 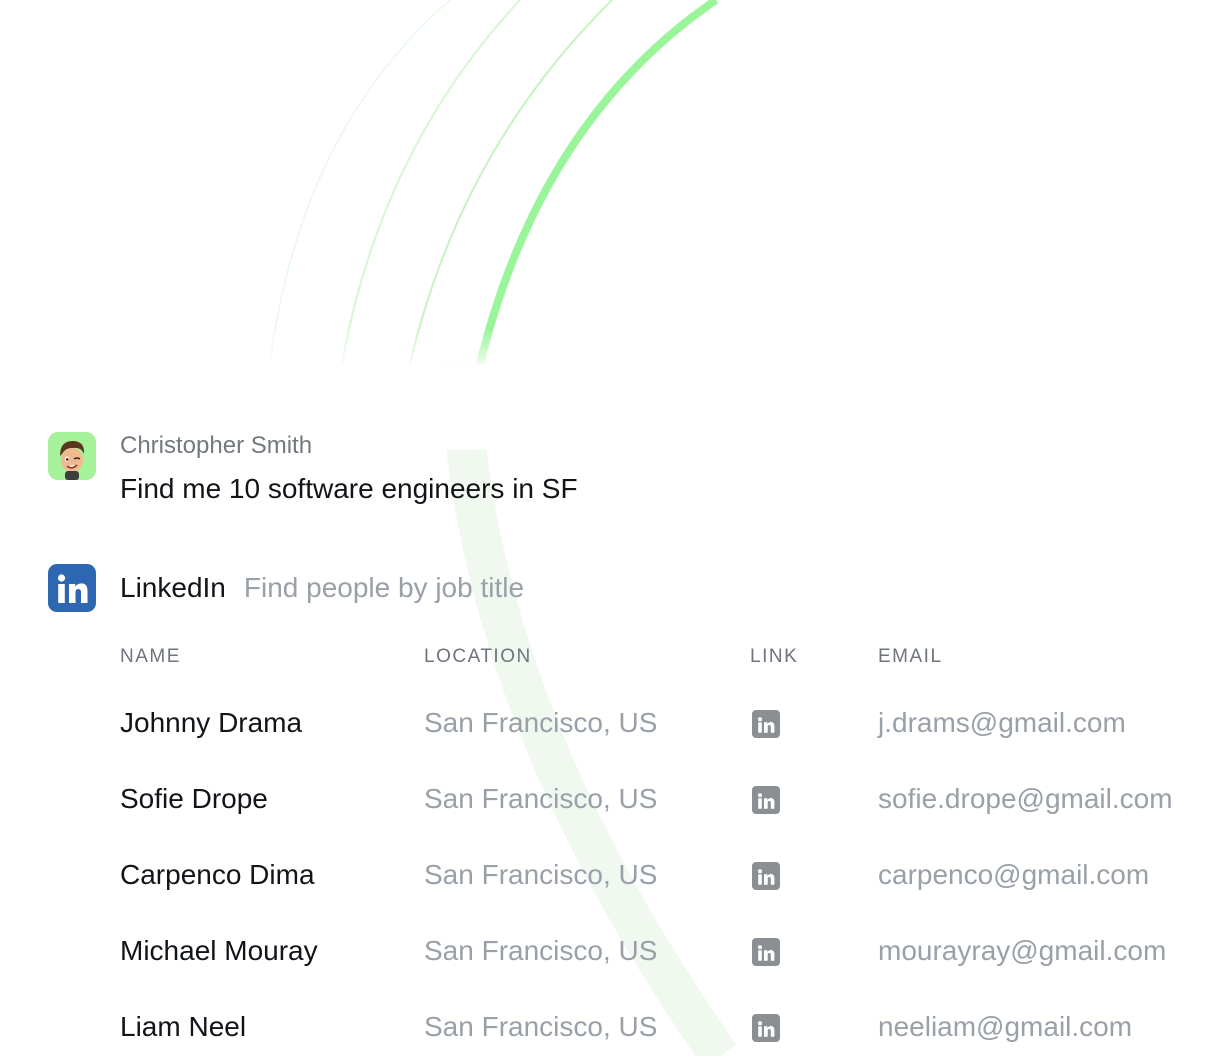 What do you see at coordinates (1013, 875) in the screenshot?
I see `cell-email: carpenco@gmail.com` at bounding box center [1013, 875].